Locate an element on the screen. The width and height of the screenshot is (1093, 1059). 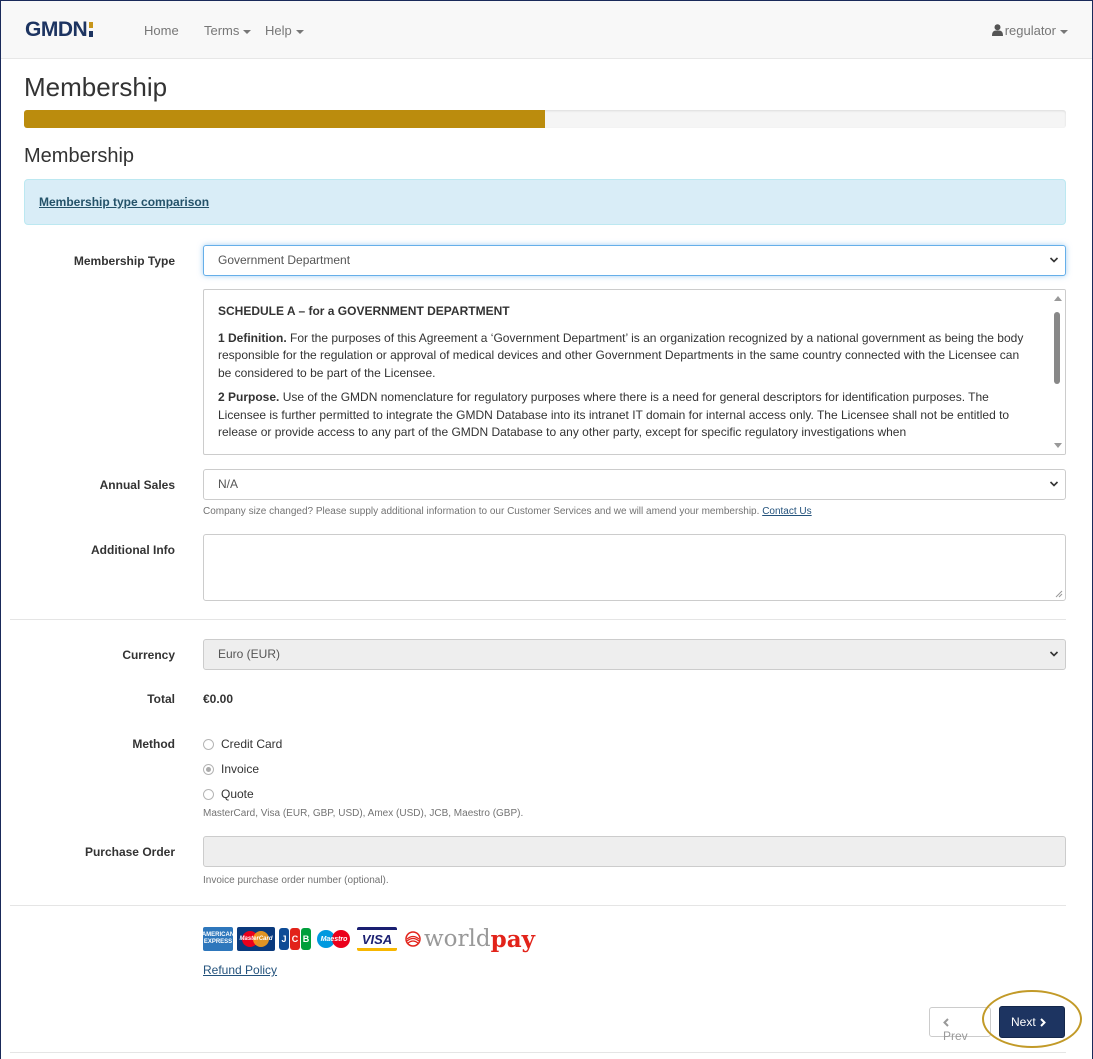
maestro-logo: Maestro is located at coordinates (334, 939).